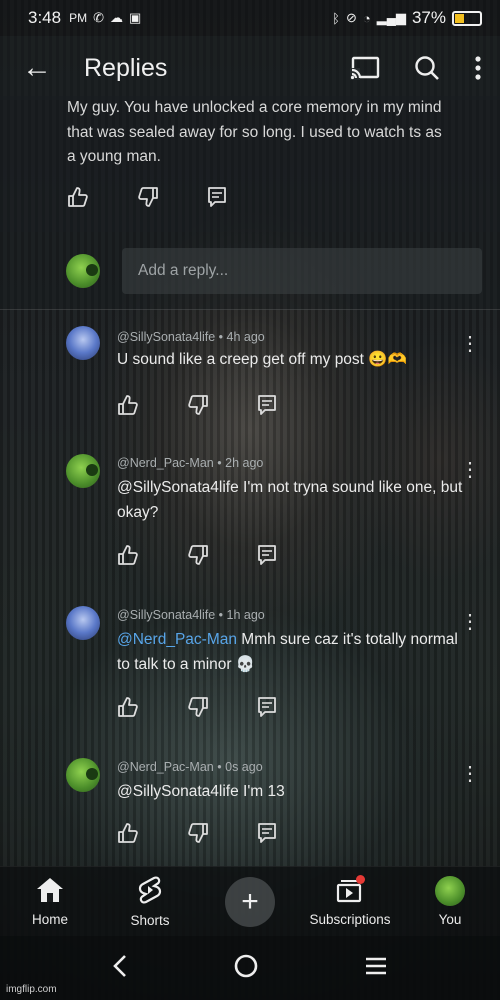 This screenshot has width=500, height=1000. What do you see at coordinates (350, 919) in the screenshot?
I see `nav-subscriptions-label: Subscriptions` at bounding box center [350, 919].